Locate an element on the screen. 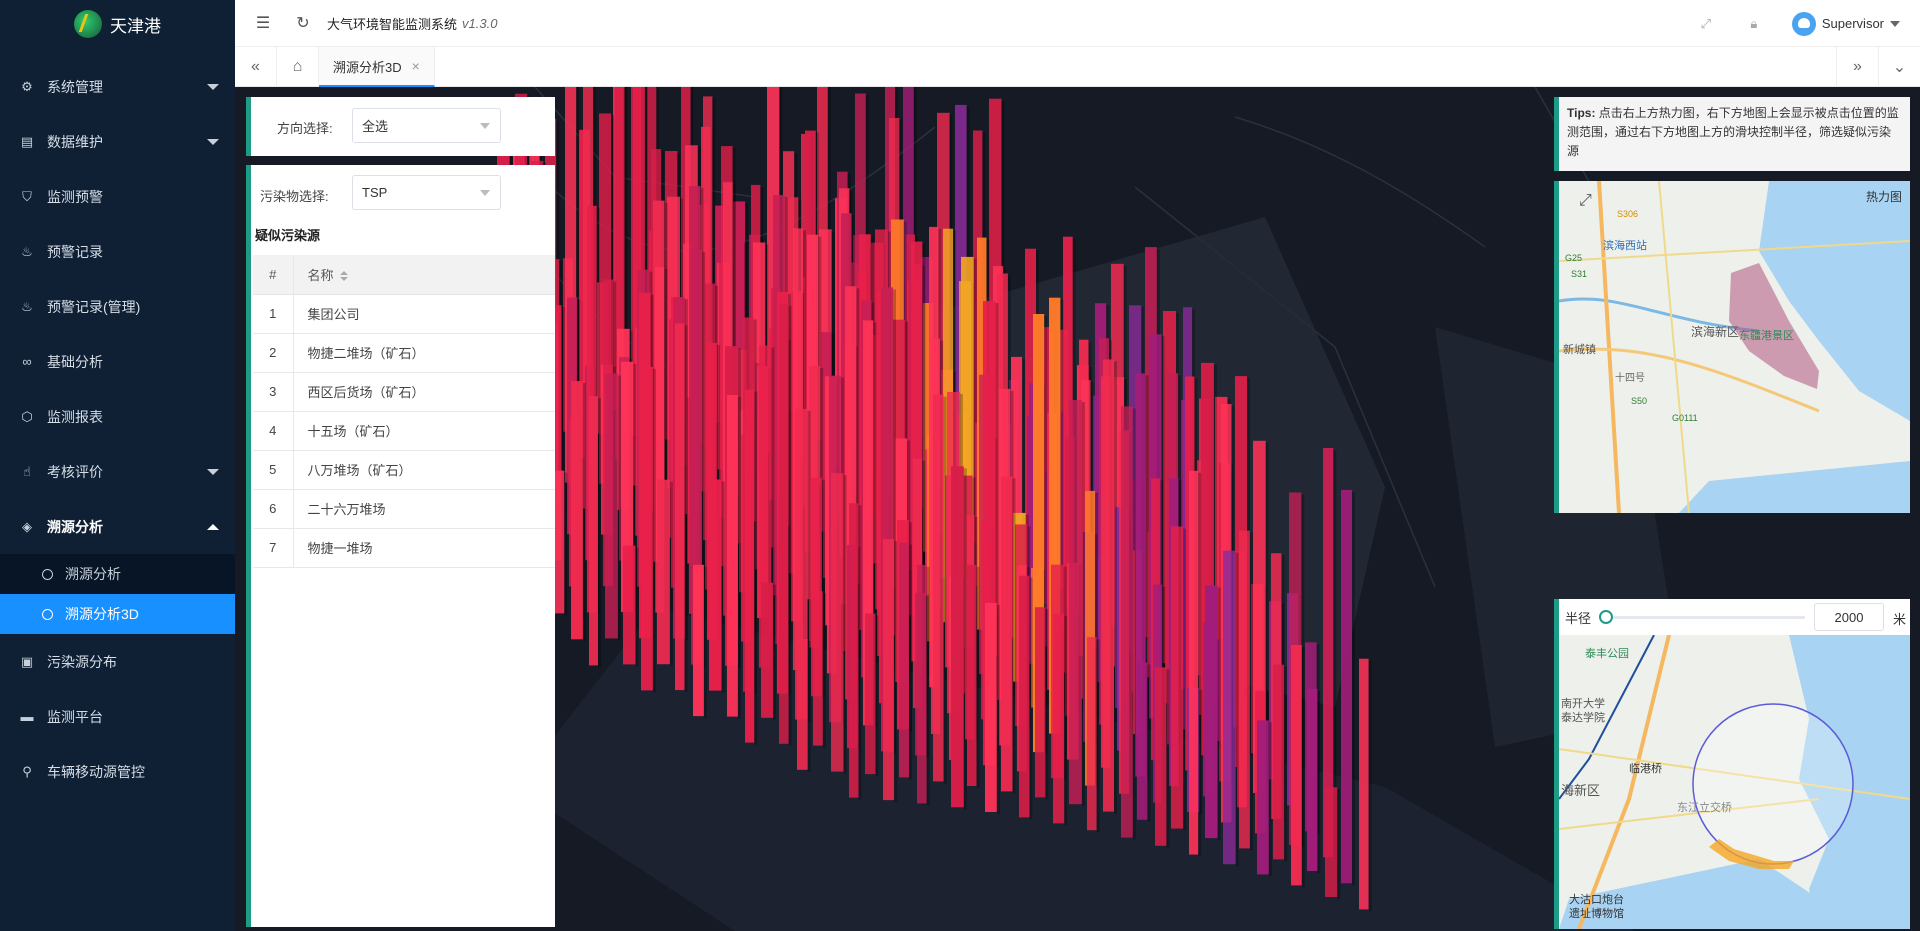 Image resolution: width=1920 pixels, height=931 pixels. chevron-down-icon: ⌄ is located at coordinates (1899, 67).